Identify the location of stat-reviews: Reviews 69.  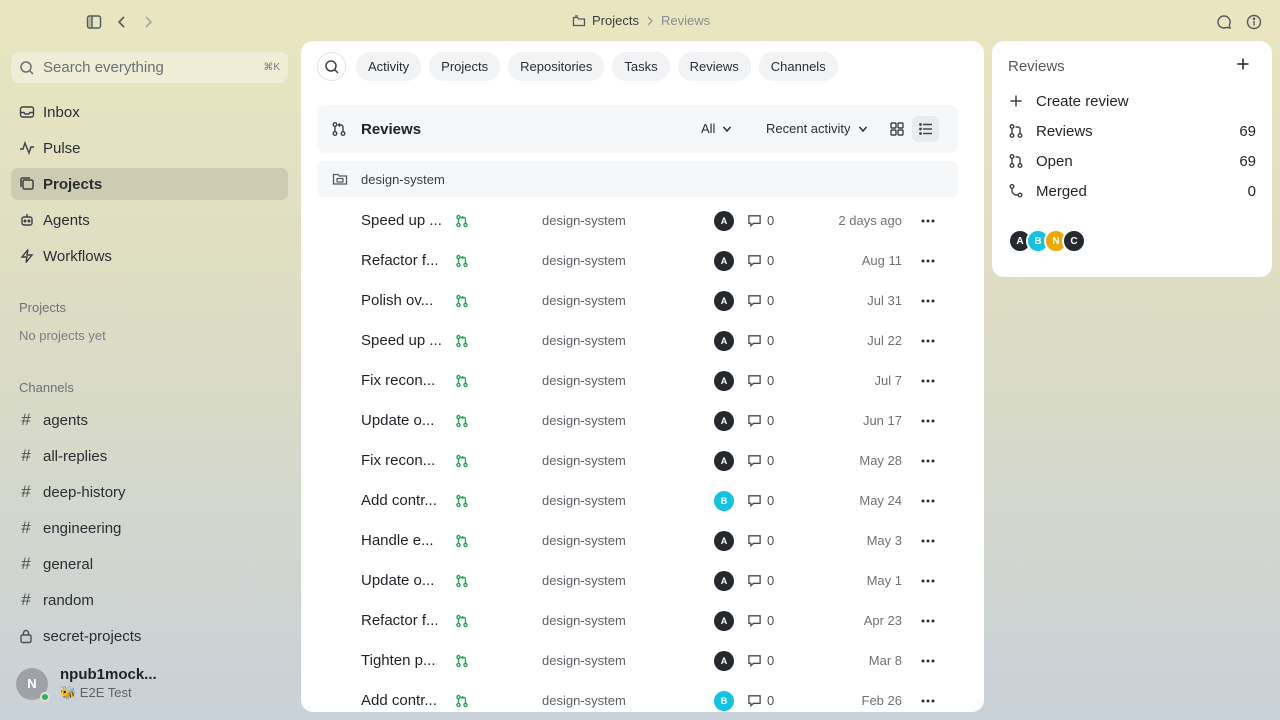
(1132, 131).